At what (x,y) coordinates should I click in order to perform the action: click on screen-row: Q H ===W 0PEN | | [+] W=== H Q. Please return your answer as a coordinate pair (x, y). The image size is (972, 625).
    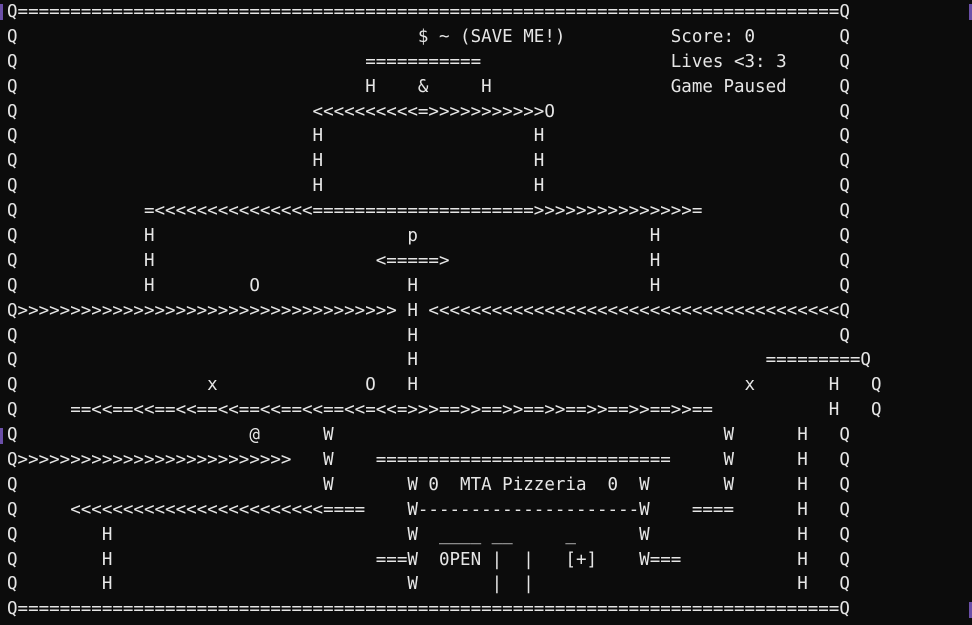
    Looking at the image, I should click on (428, 559).